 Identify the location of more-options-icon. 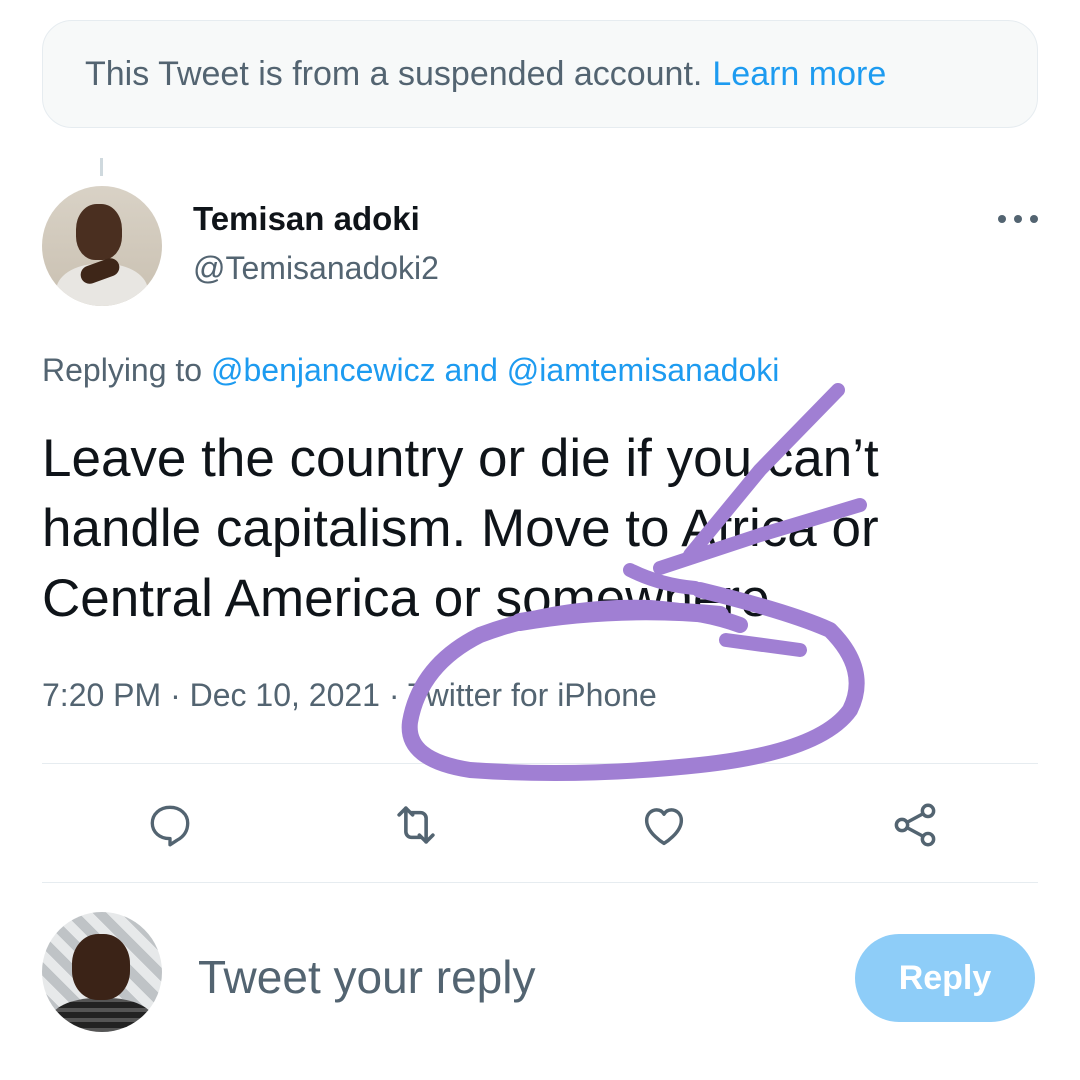
(1018, 219).